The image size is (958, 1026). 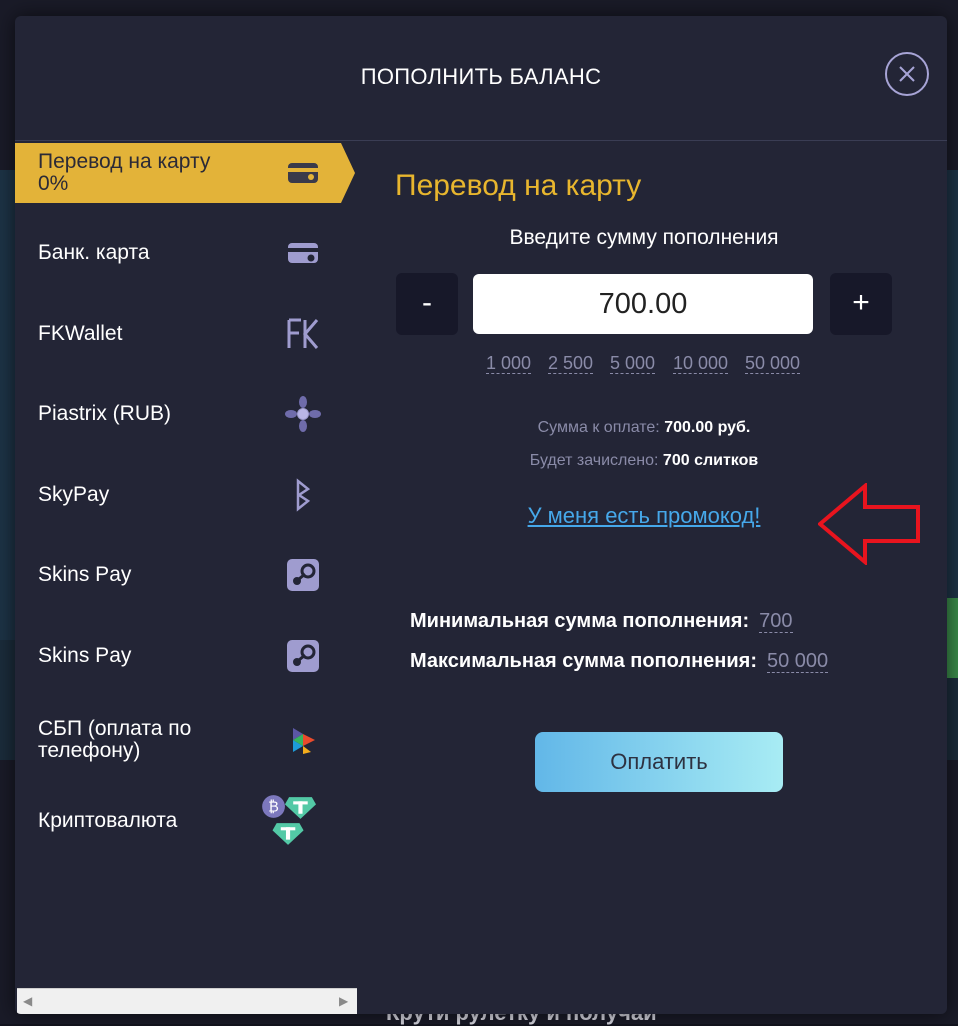 I want to click on credited-line: Будет зачислено: 700 слитков, so click(x=644, y=461).